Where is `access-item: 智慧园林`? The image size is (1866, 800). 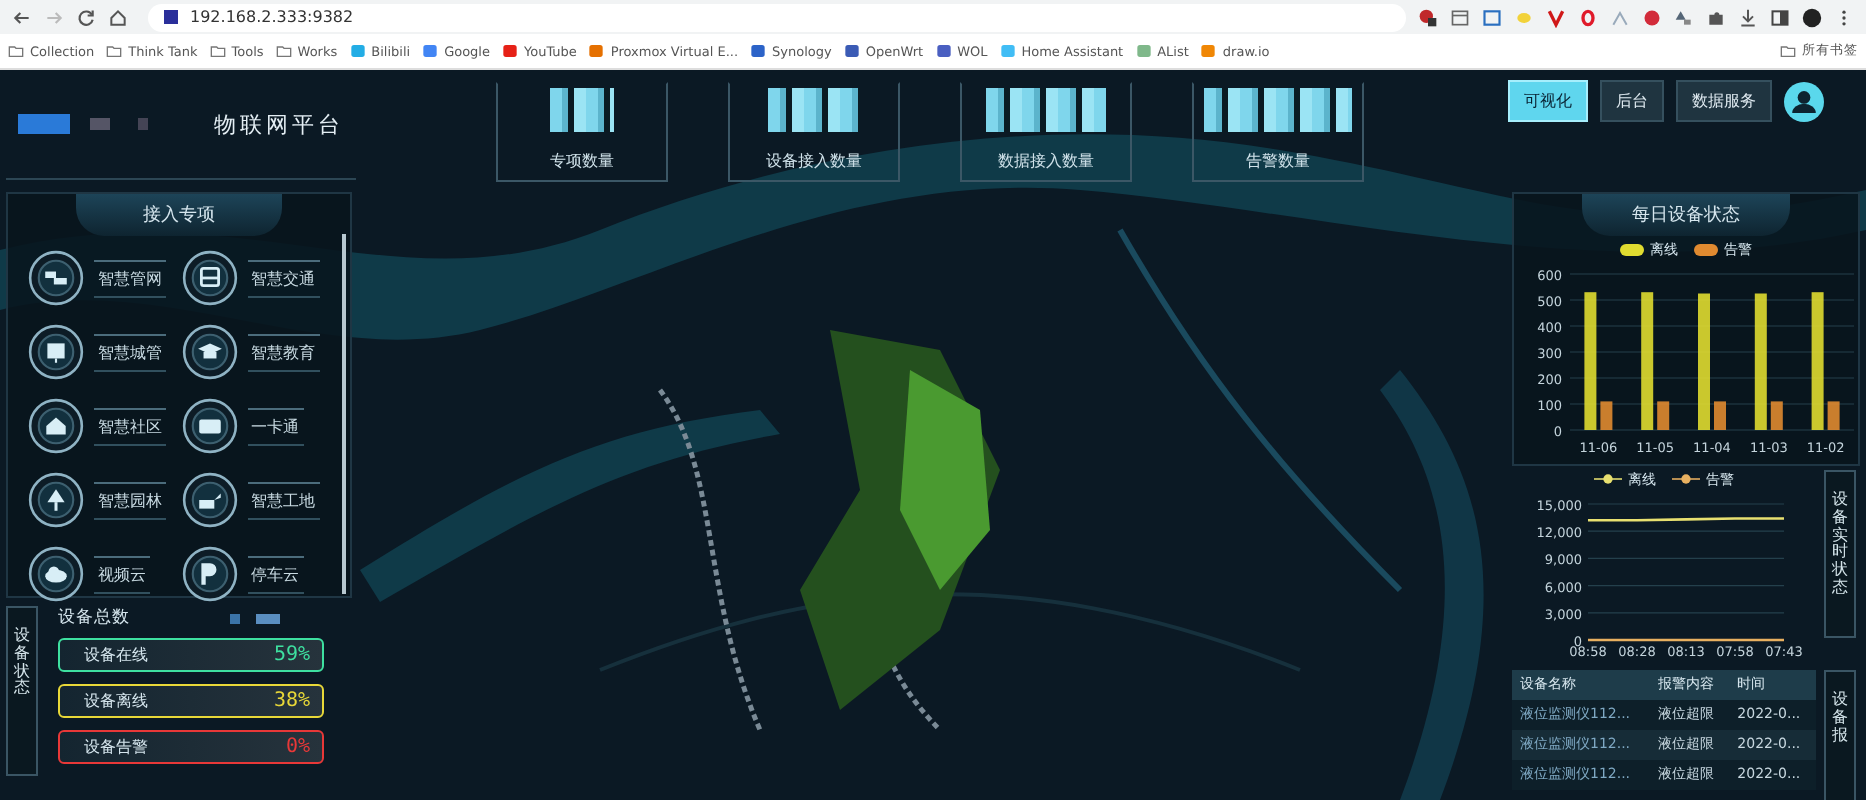 access-item: 智慧园林 is located at coordinates (104, 500).